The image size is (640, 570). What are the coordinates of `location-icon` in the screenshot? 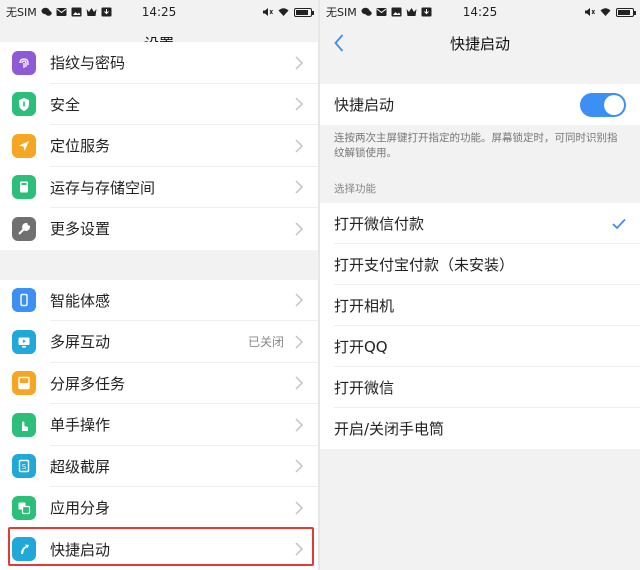 It's located at (24, 145).